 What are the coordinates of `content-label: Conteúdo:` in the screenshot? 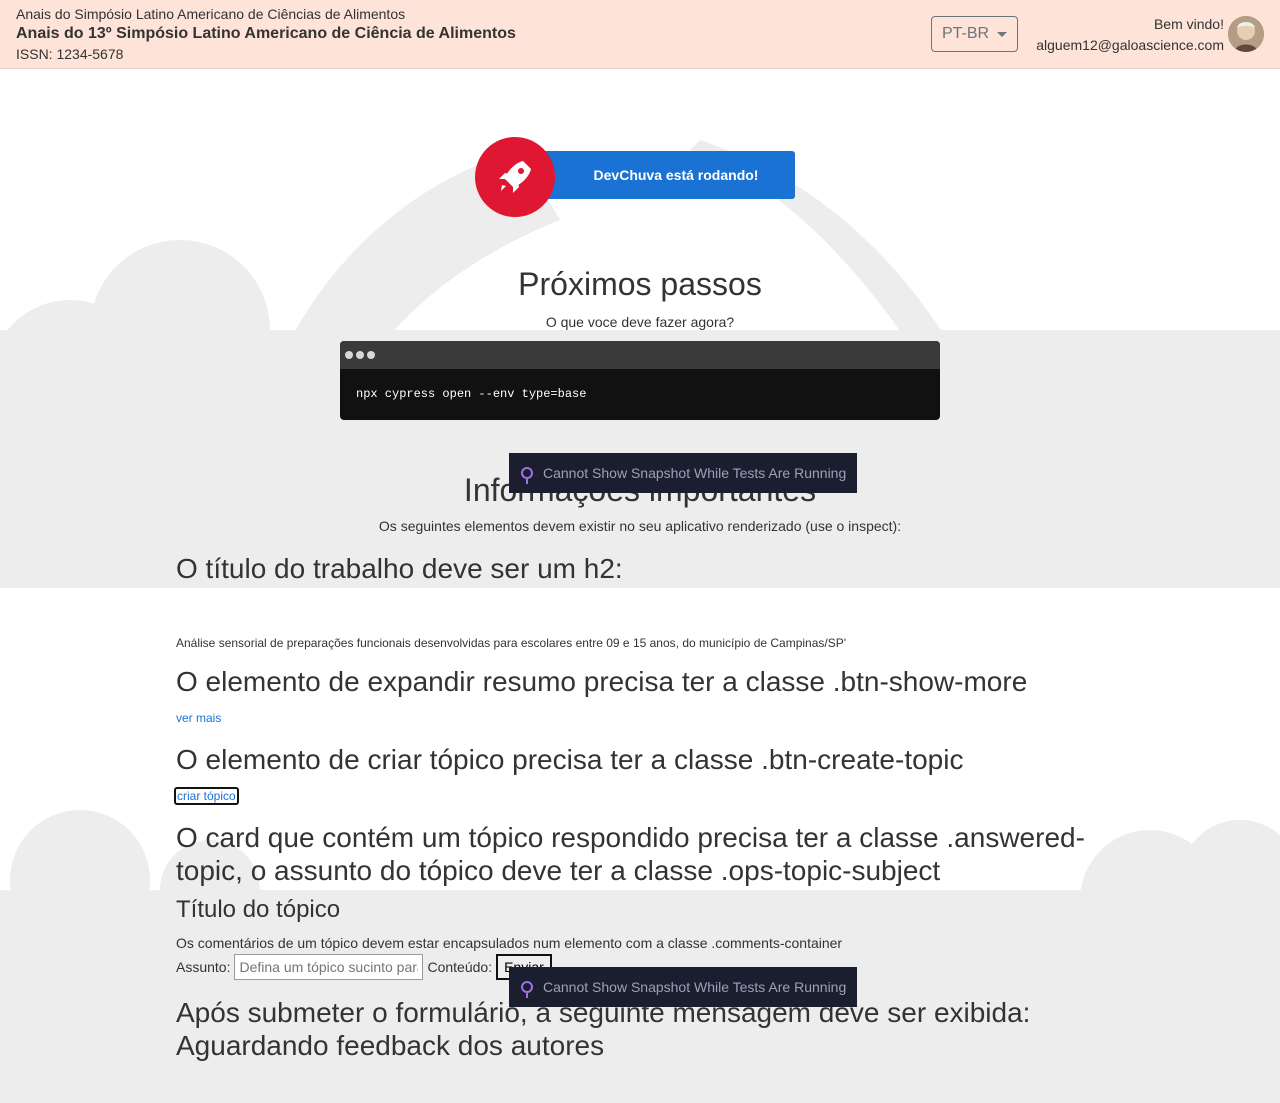 It's located at (460, 967).